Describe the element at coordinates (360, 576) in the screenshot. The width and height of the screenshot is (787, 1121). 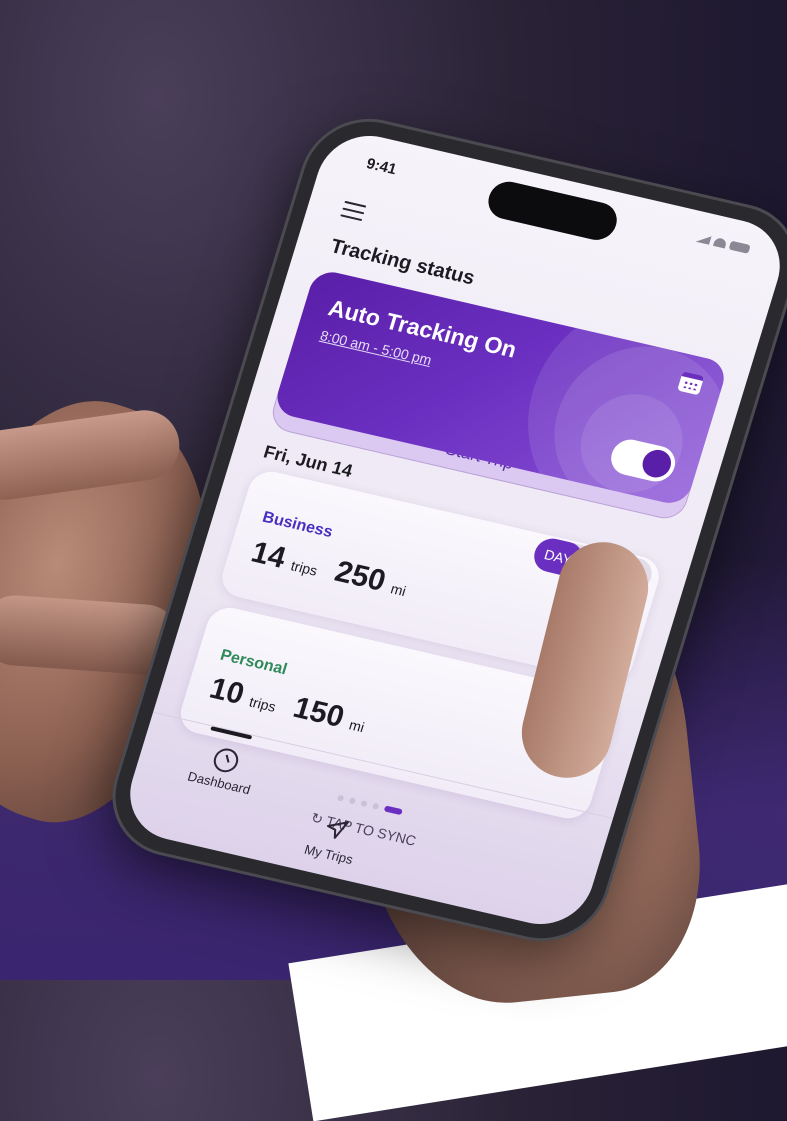
I see `mileage: 250` at that location.